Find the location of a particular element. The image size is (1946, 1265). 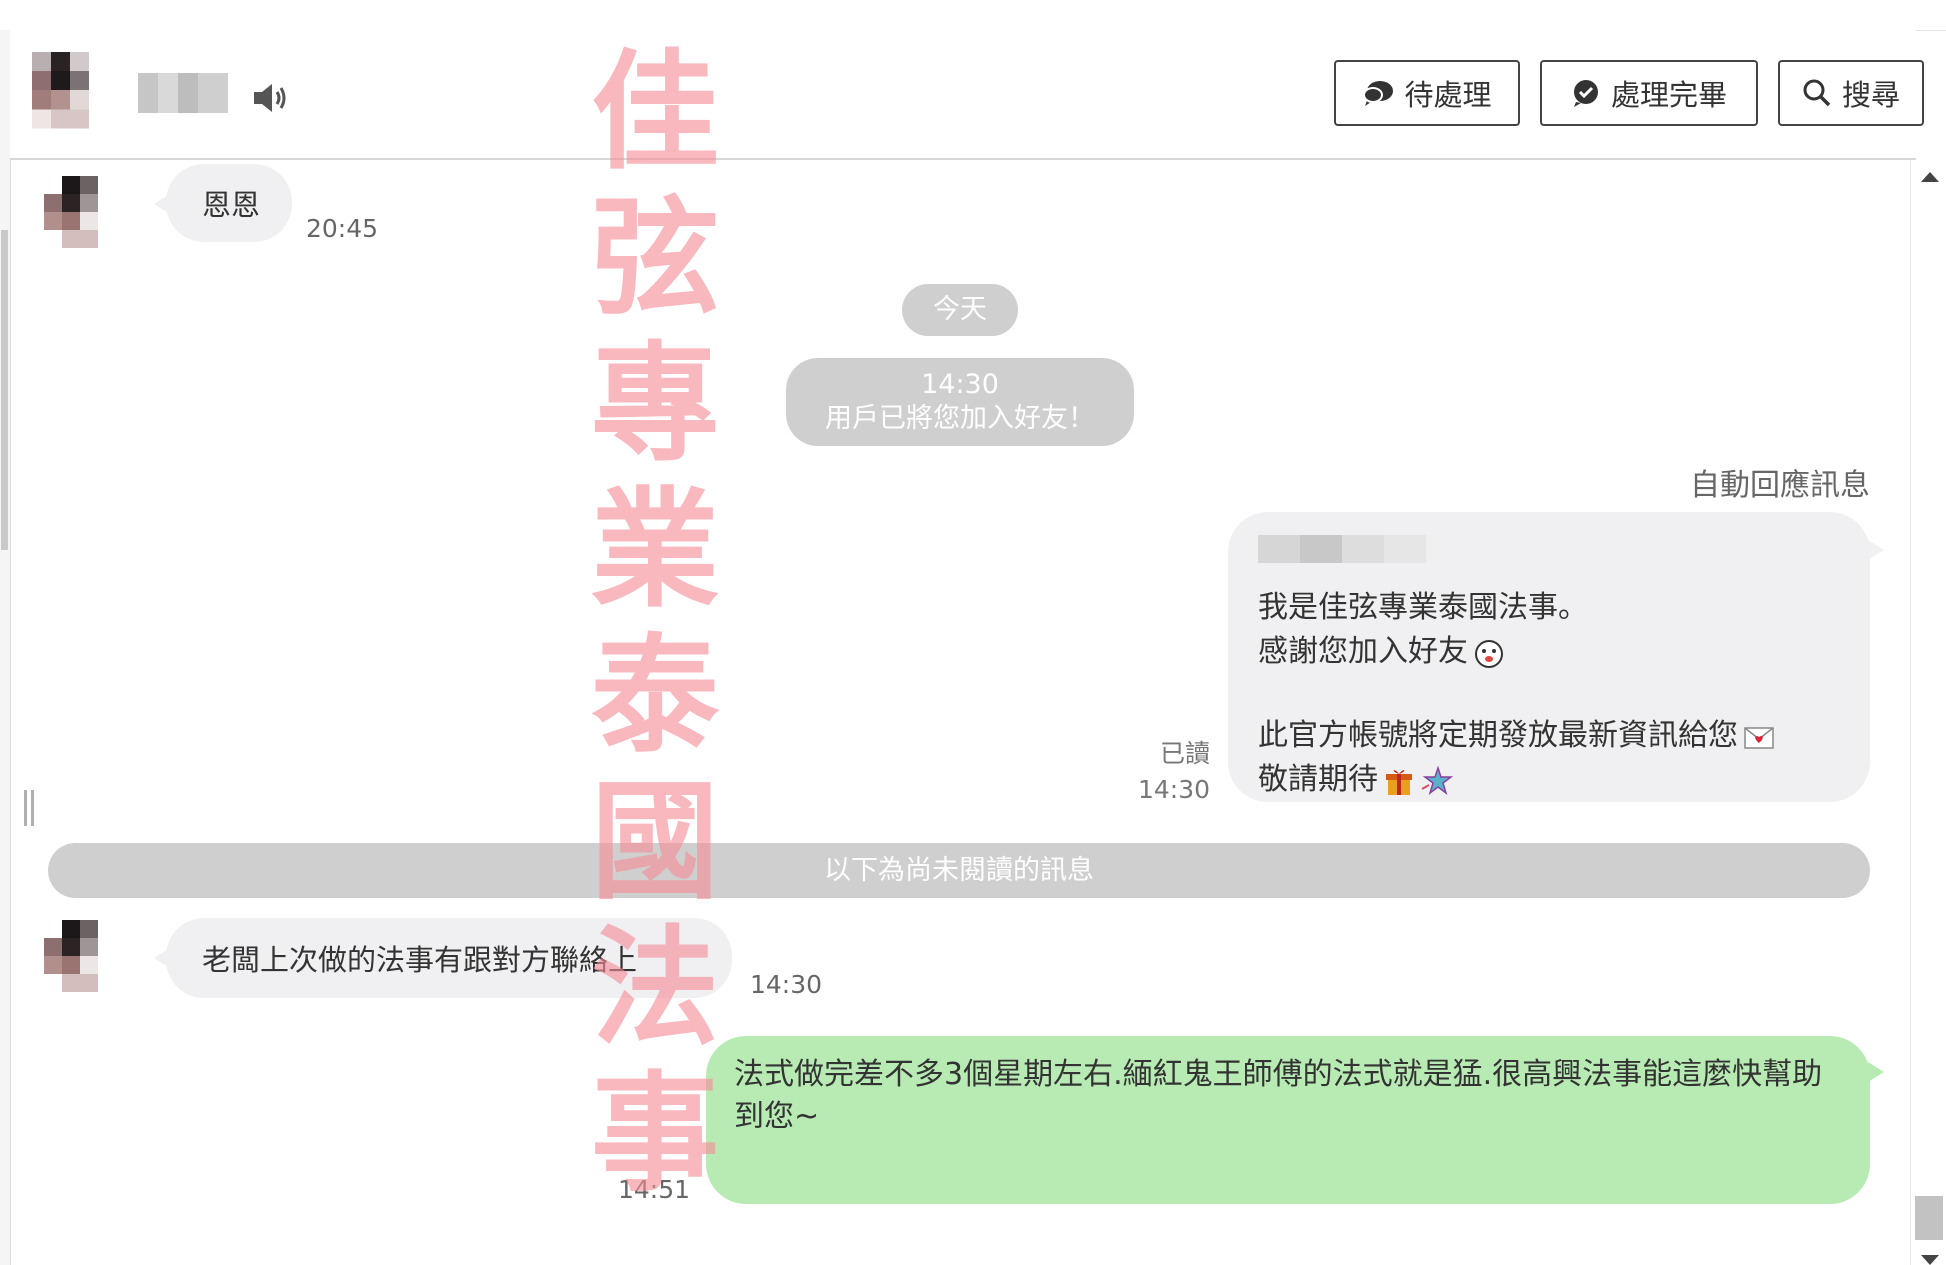

auto-reply-line: 敬請期待 is located at coordinates (1318, 779).